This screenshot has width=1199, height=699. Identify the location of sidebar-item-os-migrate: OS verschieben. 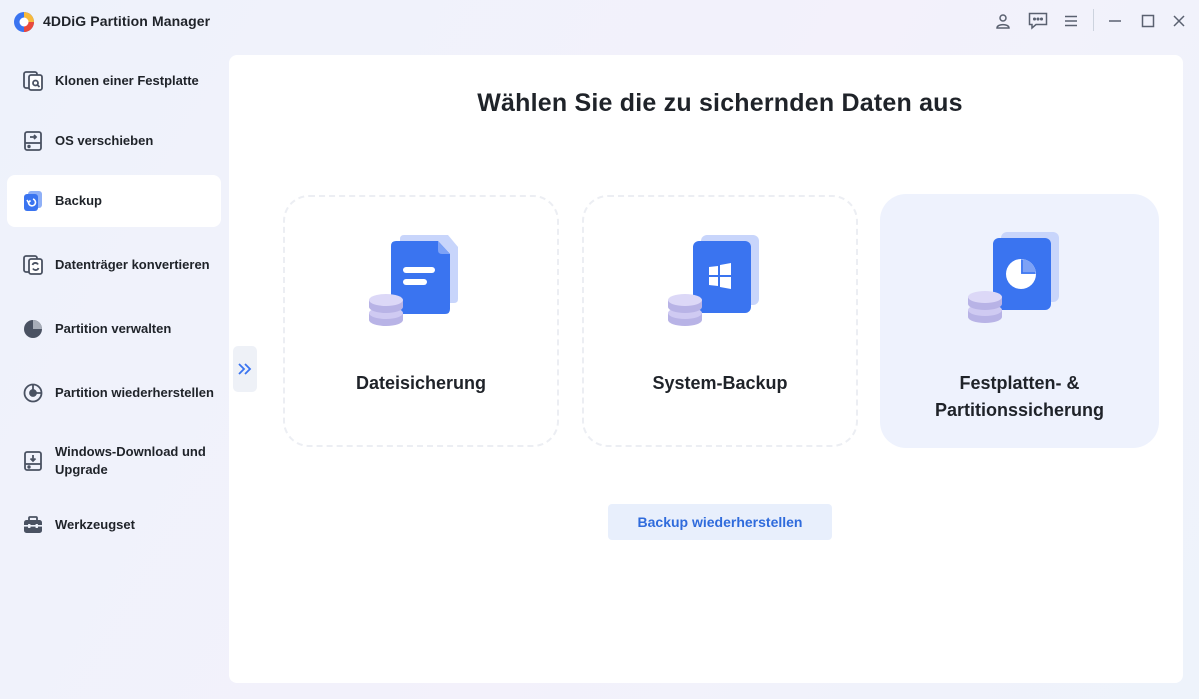
(114, 141).